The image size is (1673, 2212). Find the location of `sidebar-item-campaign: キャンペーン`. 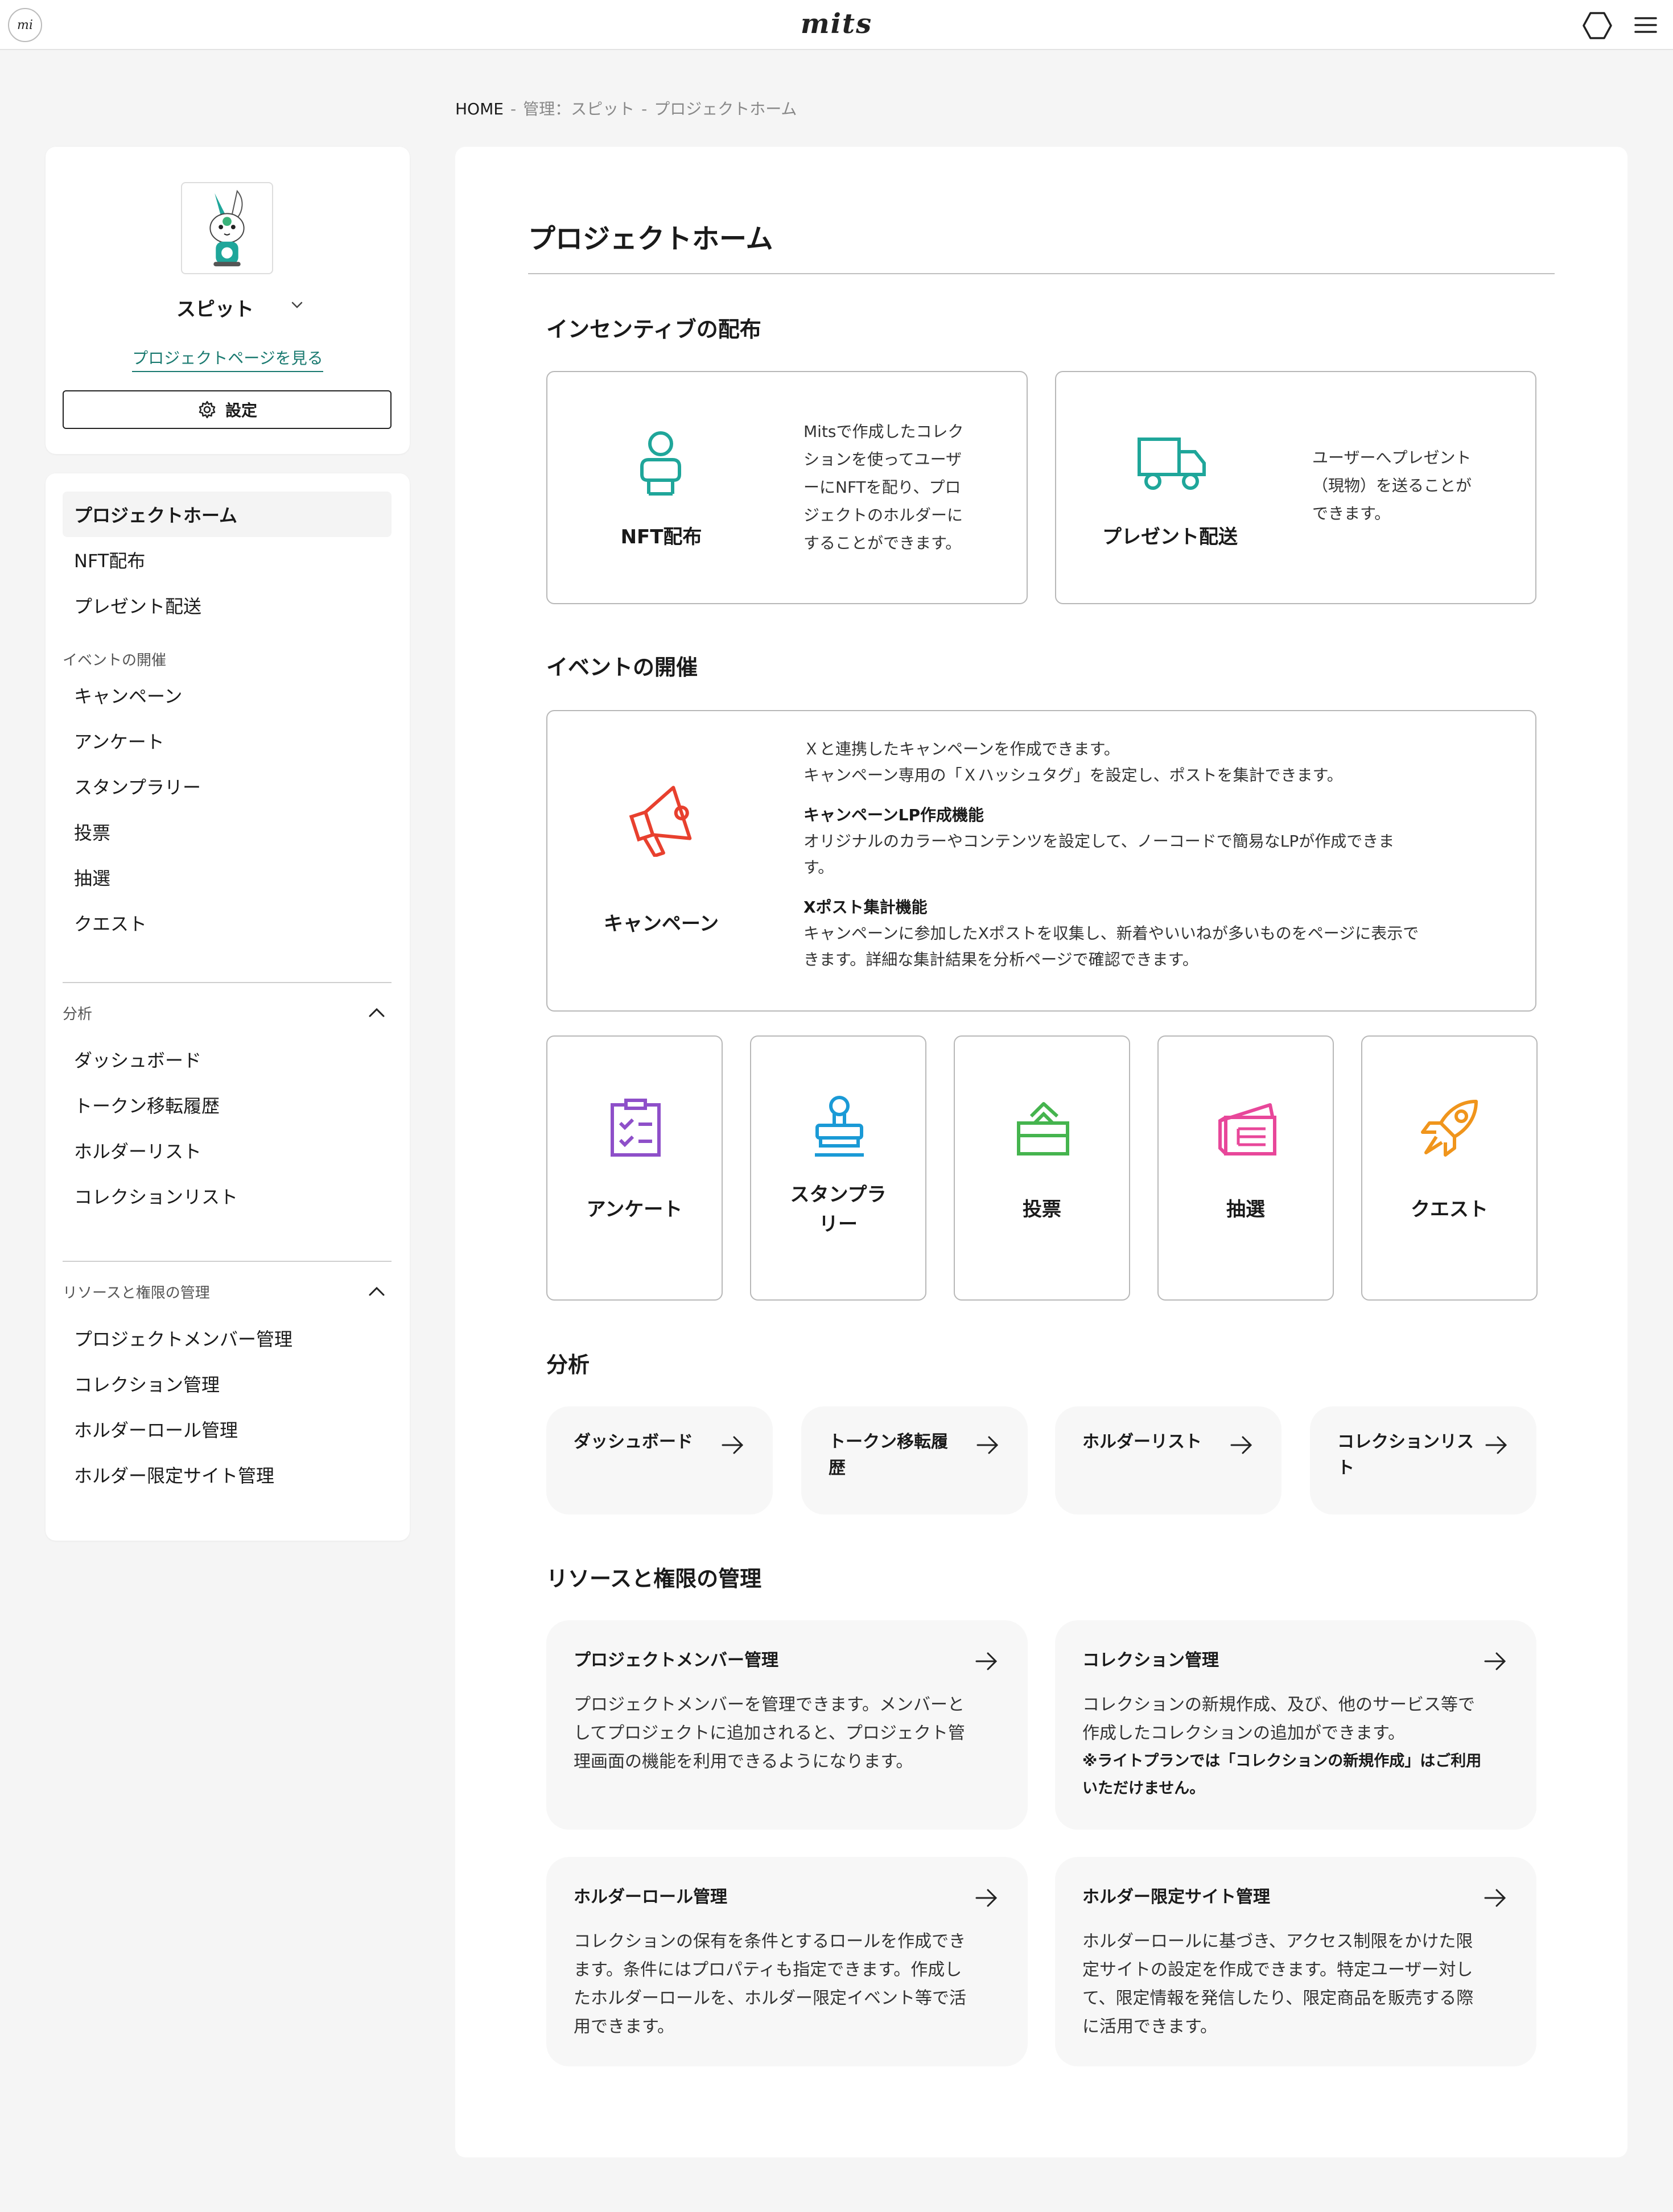

sidebar-item-campaign: キャンペーン is located at coordinates (227, 695).